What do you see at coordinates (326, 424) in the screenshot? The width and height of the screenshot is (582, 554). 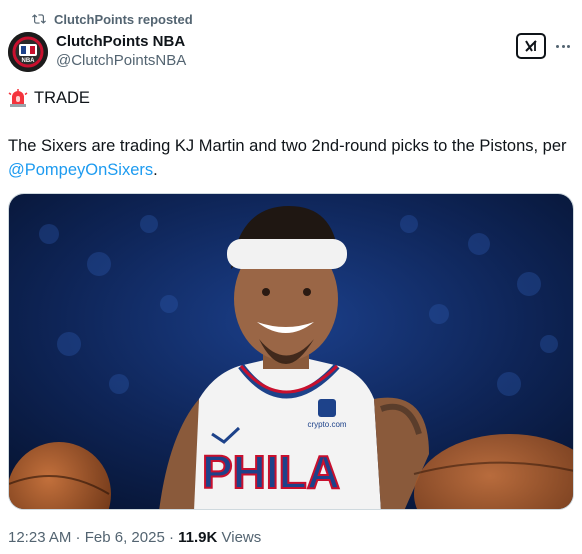 I see `sponsor-text: crypto.com` at bounding box center [326, 424].